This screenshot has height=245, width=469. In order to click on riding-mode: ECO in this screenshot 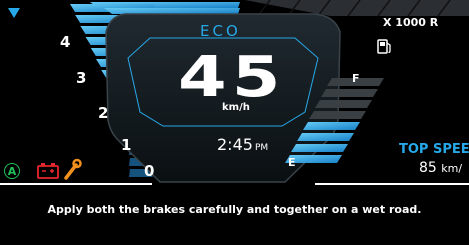, I will do `click(220, 31)`.